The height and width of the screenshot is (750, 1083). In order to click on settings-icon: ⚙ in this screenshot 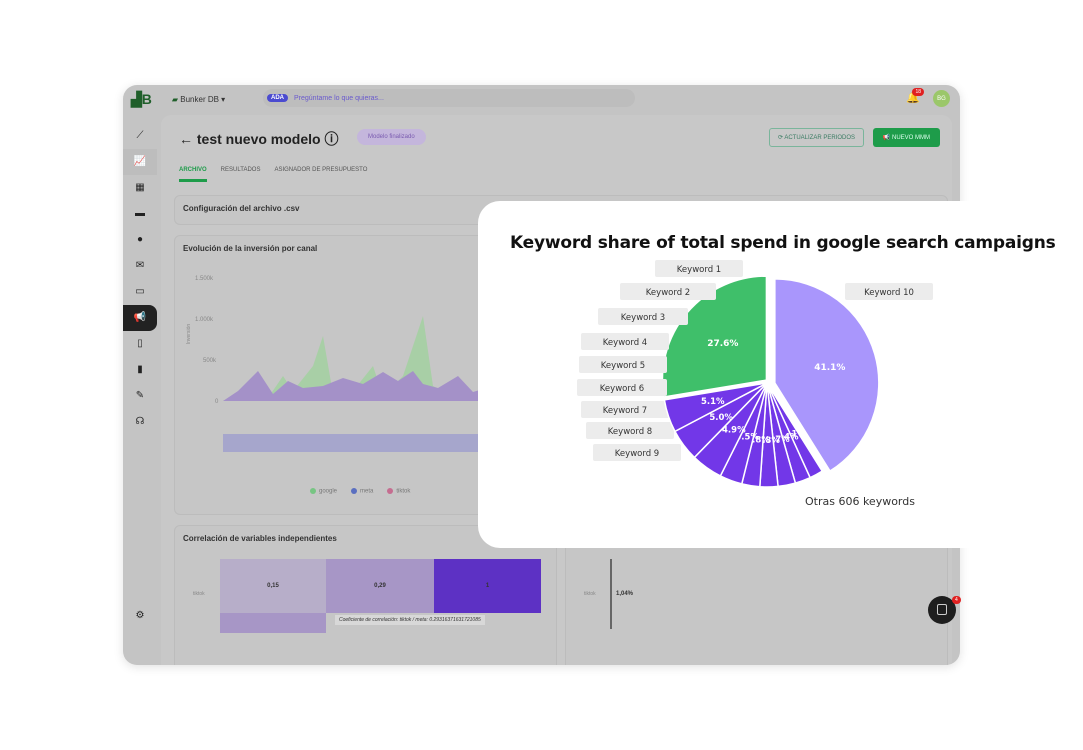, I will do `click(140, 616)`.